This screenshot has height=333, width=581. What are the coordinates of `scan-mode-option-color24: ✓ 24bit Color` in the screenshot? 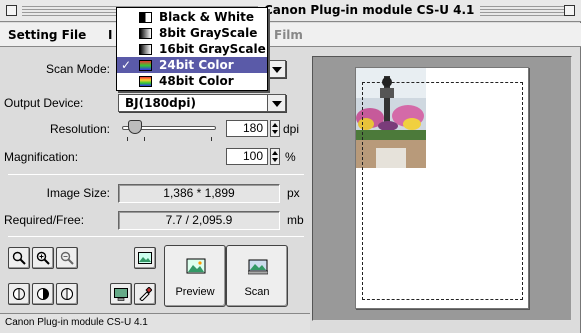 It's located at (192, 65).